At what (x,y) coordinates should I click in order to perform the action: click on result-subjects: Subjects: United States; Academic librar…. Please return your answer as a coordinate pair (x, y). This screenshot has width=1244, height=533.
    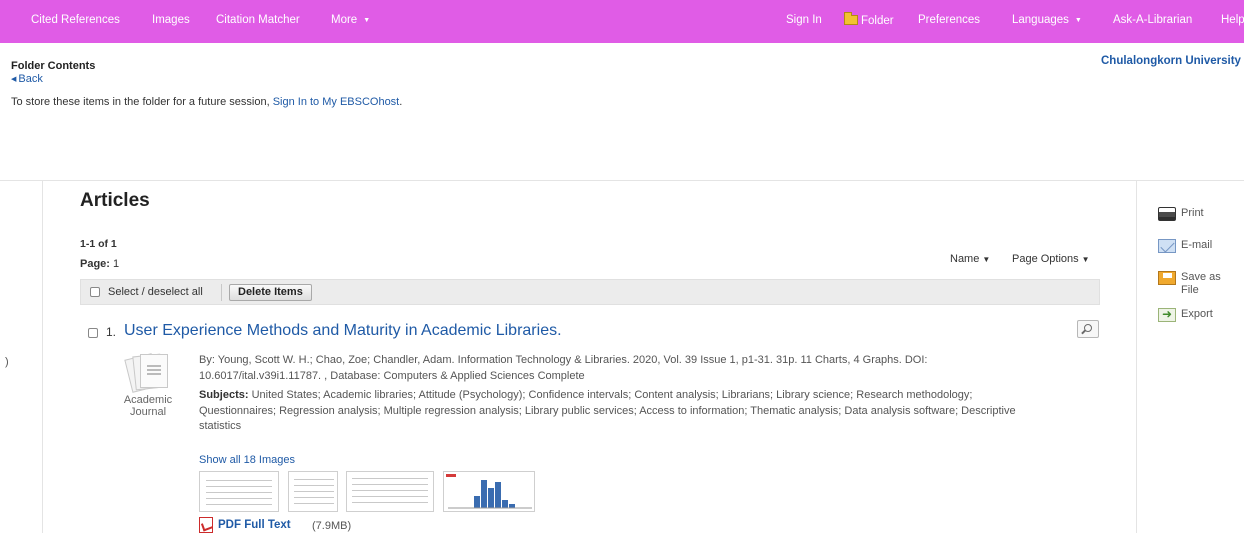
    Looking at the image, I should click on (619, 411).